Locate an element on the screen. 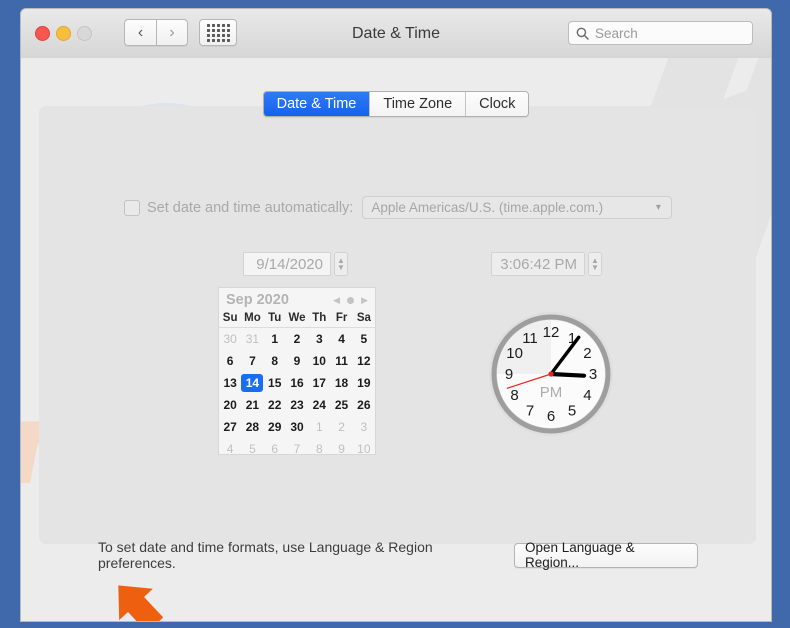  time-field-group: 3:06:42 PM ▲ ▼ is located at coordinates (546, 264).